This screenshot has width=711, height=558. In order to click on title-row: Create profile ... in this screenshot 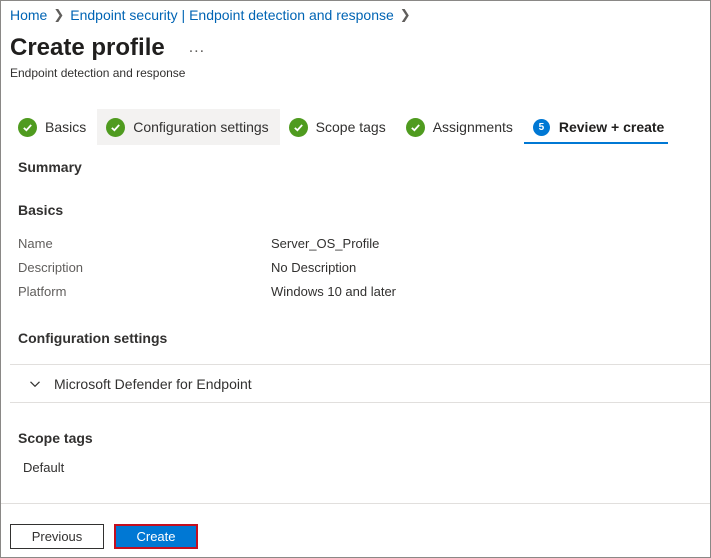, I will do `click(107, 48)`.